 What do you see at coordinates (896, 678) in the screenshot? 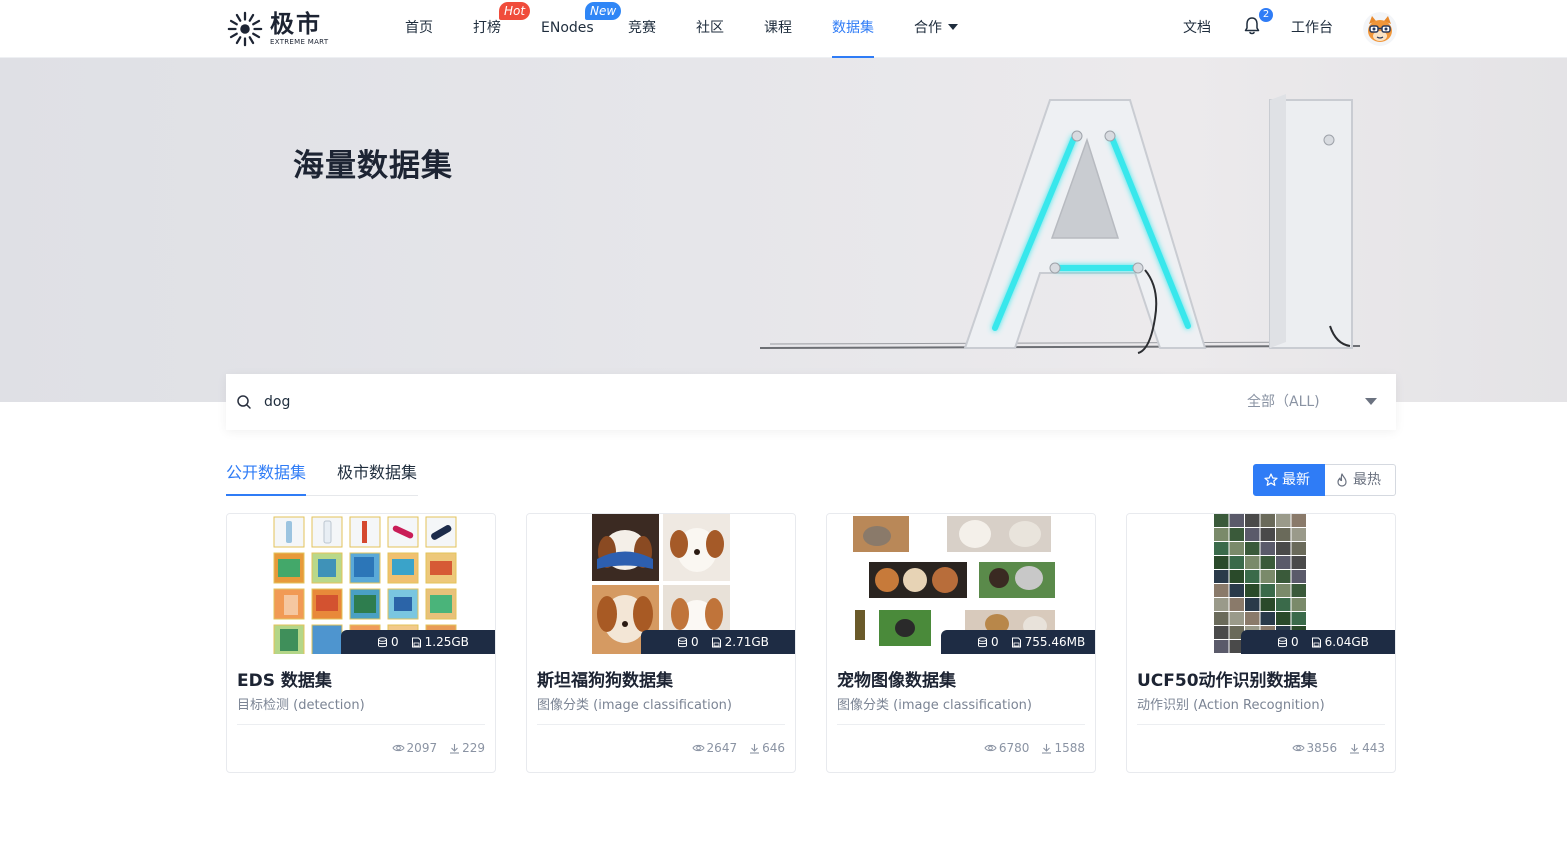
I see `dataset-title: 宠物图像数据集` at bounding box center [896, 678].